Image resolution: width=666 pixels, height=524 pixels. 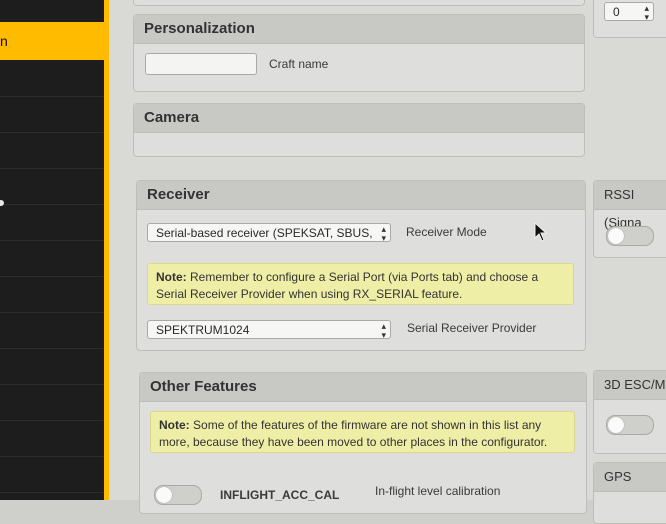 What do you see at coordinates (646, 12) in the screenshot?
I see `stepper-arrows-icon: ▴ ▾` at bounding box center [646, 12].